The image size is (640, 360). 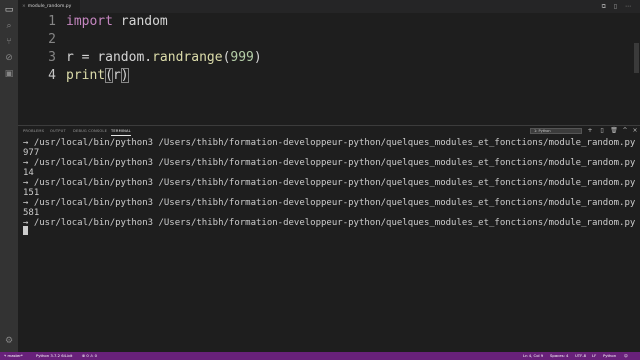 What do you see at coordinates (85, 57) in the screenshot?
I see `code-token: =` at bounding box center [85, 57].